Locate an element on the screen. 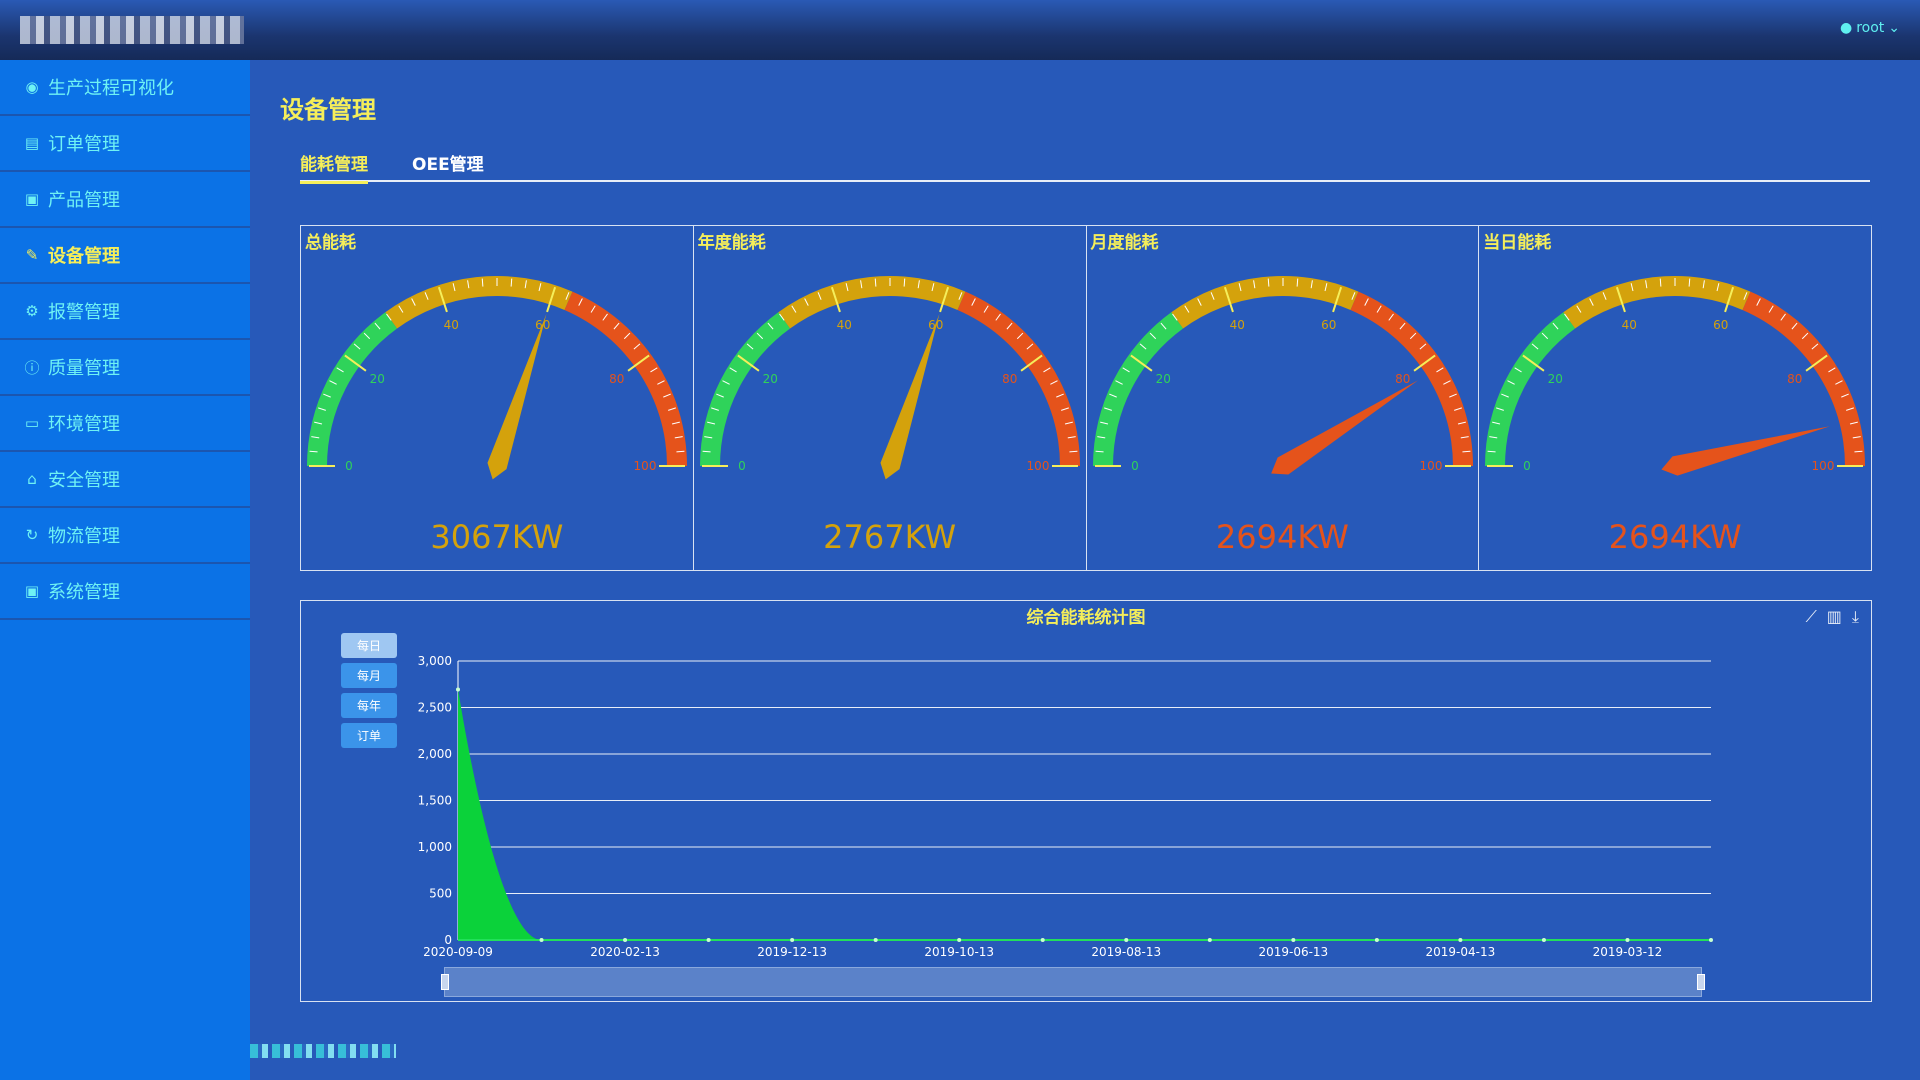  gauge-panel-3: 0 20 40 60 80 100 当日能耗 2694KW is located at coordinates (1675, 398).